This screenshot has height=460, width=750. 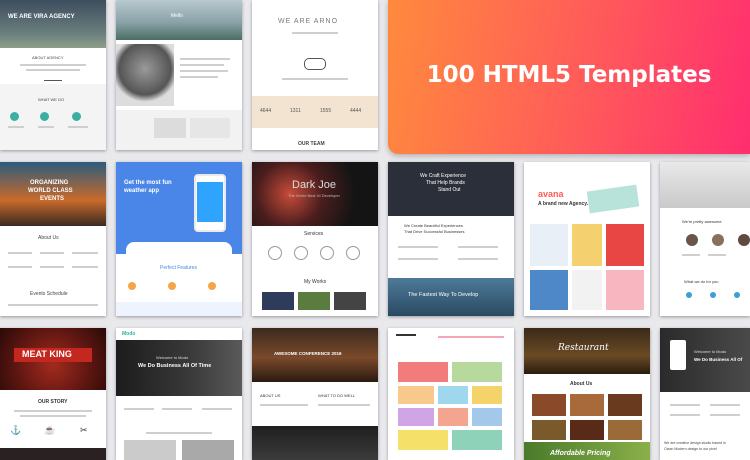 I want to click on section-title-about: ABOUT US, so click(x=270, y=395).